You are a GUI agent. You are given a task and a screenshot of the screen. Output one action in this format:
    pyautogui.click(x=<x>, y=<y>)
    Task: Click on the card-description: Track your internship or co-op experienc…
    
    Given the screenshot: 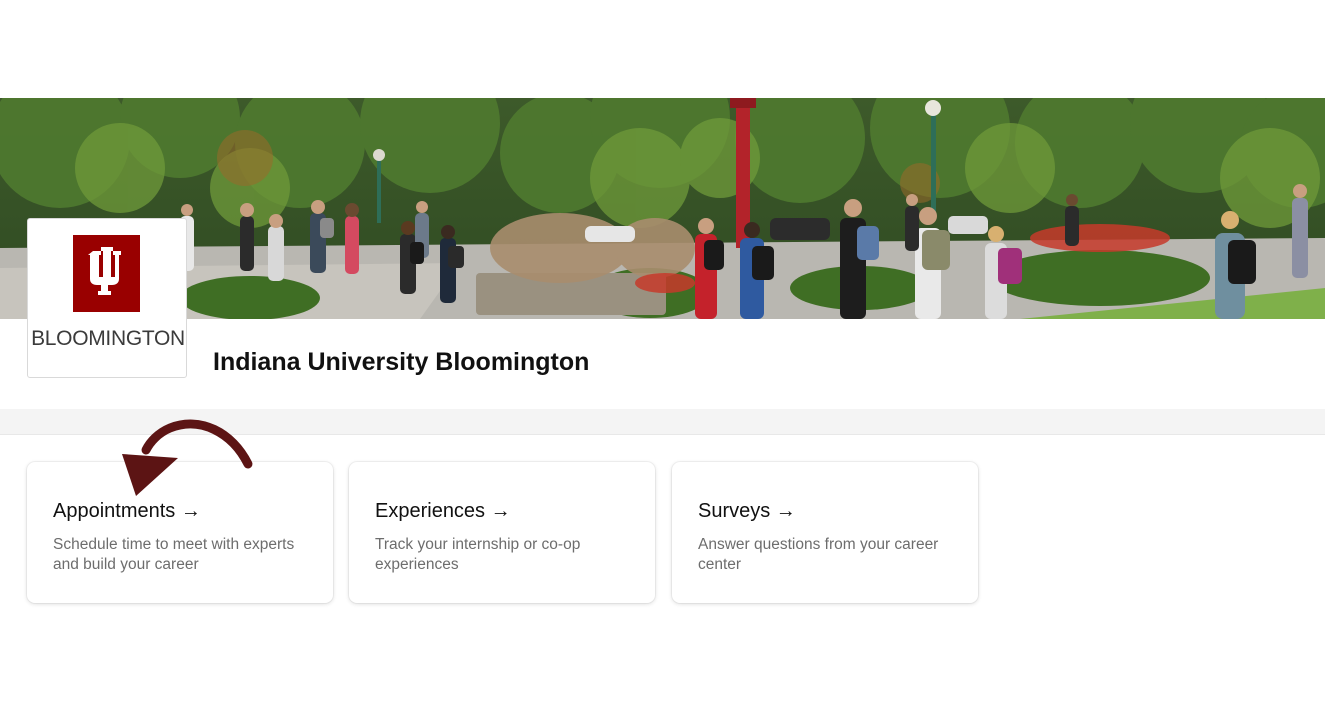 What is the action you would take?
    pyautogui.click(x=478, y=554)
    